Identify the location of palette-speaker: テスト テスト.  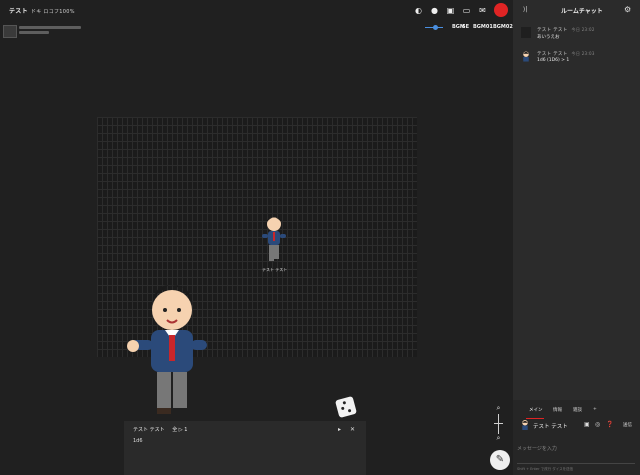
(149, 430).